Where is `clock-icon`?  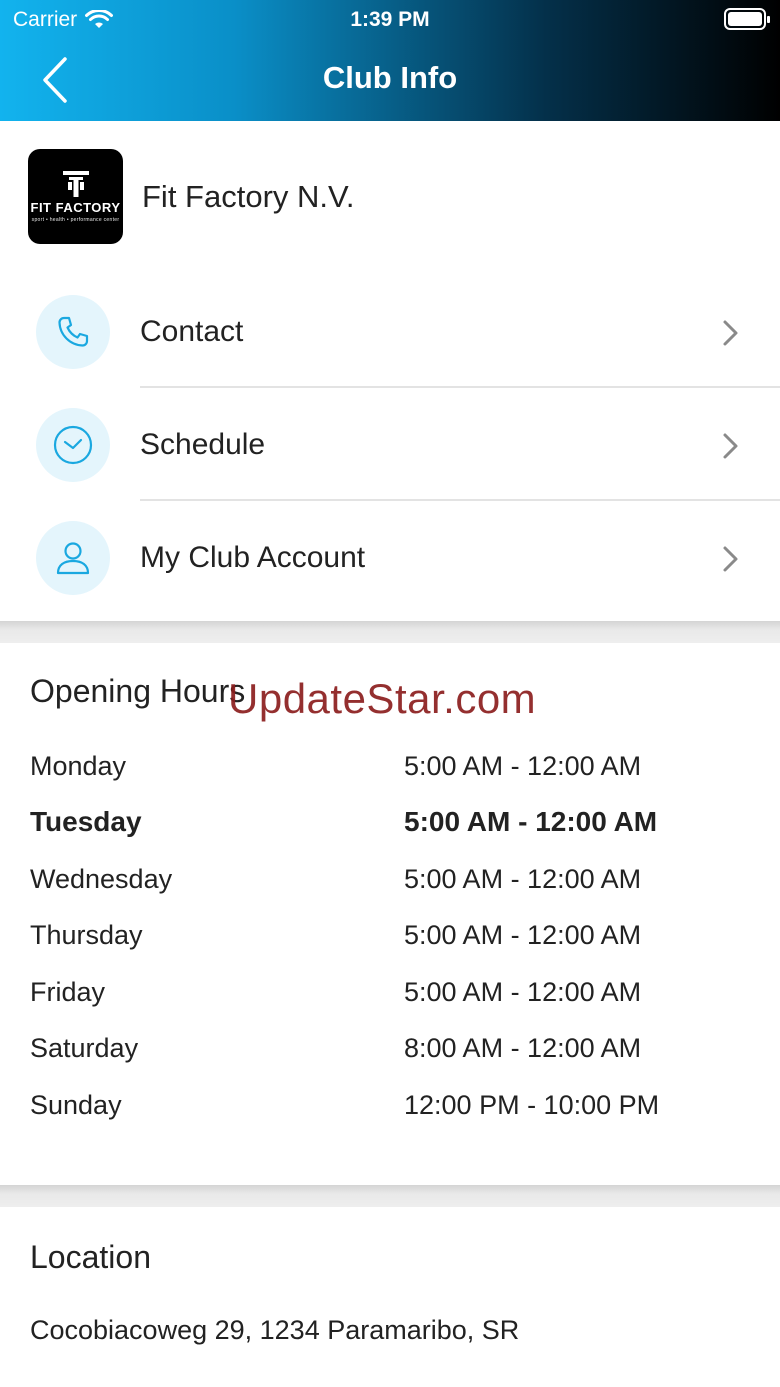 clock-icon is located at coordinates (73, 445).